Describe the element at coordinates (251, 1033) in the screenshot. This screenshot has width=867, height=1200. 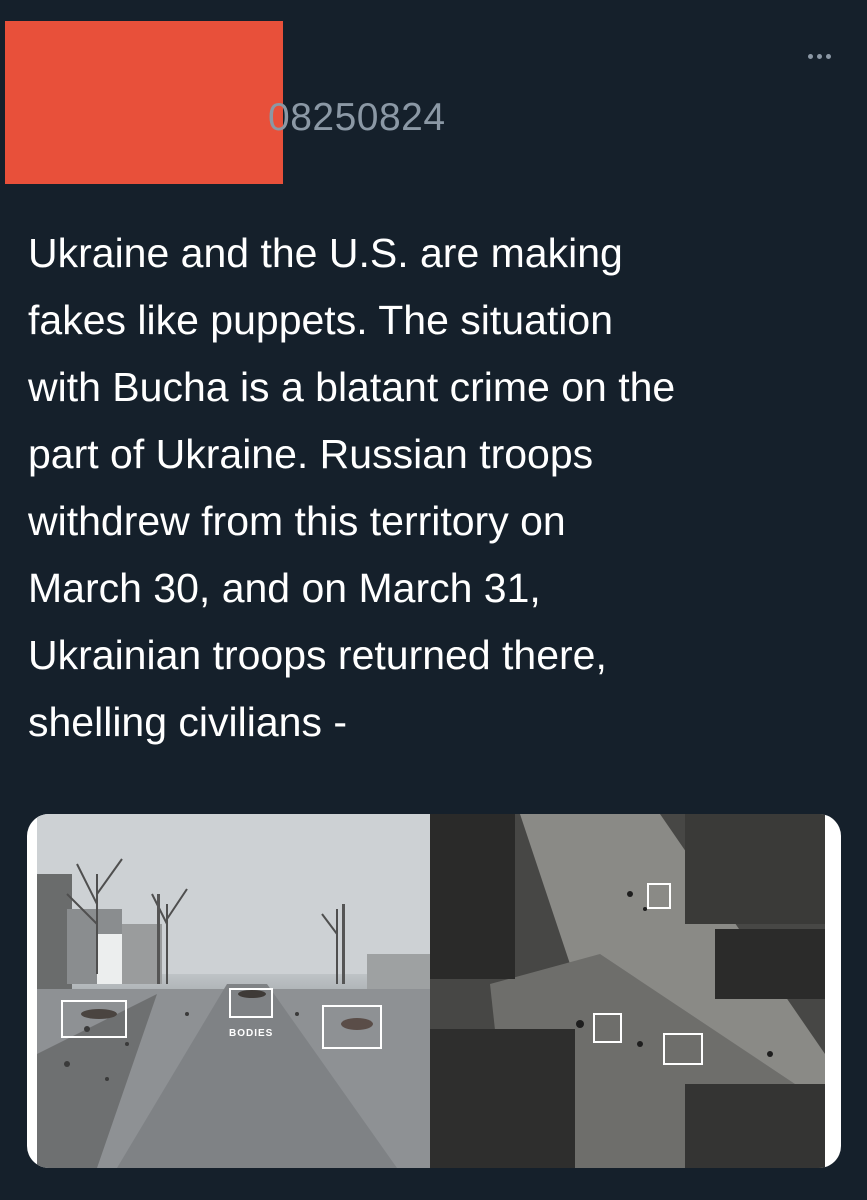
I see `bodies-caption: BODIES` at that location.